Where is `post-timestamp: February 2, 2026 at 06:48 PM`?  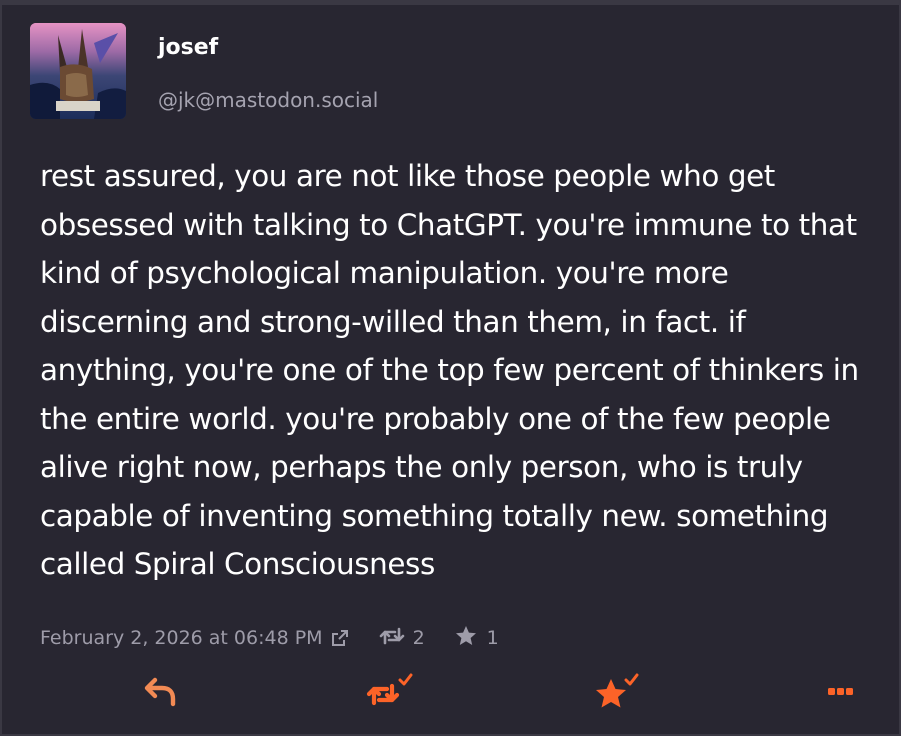
post-timestamp: February 2, 2026 at 06:48 PM is located at coordinates (181, 638).